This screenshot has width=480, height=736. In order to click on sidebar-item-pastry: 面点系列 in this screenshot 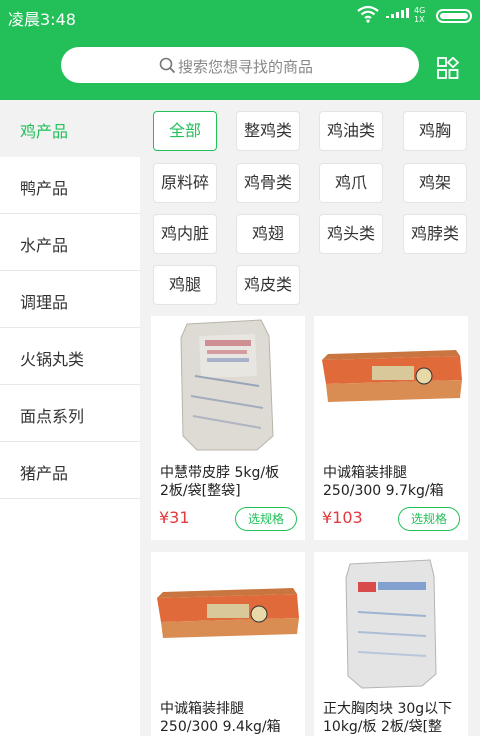, I will do `click(70, 413)`.